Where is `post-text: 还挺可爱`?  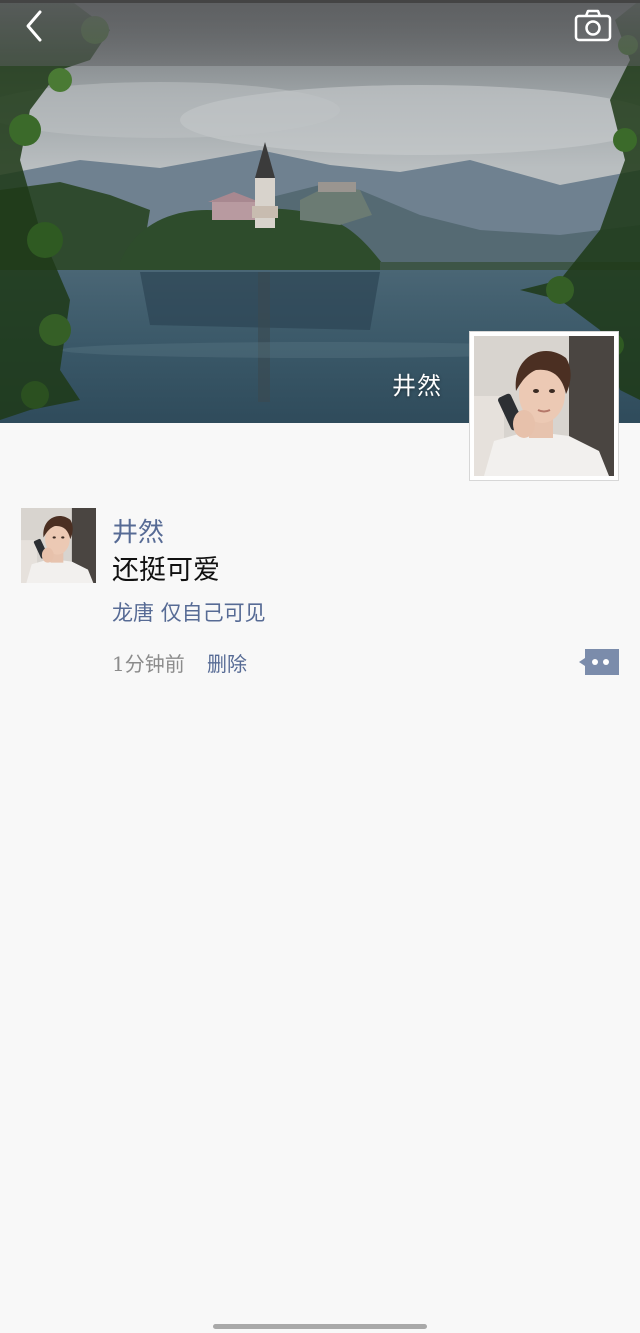
post-text: 还挺可爱 is located at coordinates (166, 570).